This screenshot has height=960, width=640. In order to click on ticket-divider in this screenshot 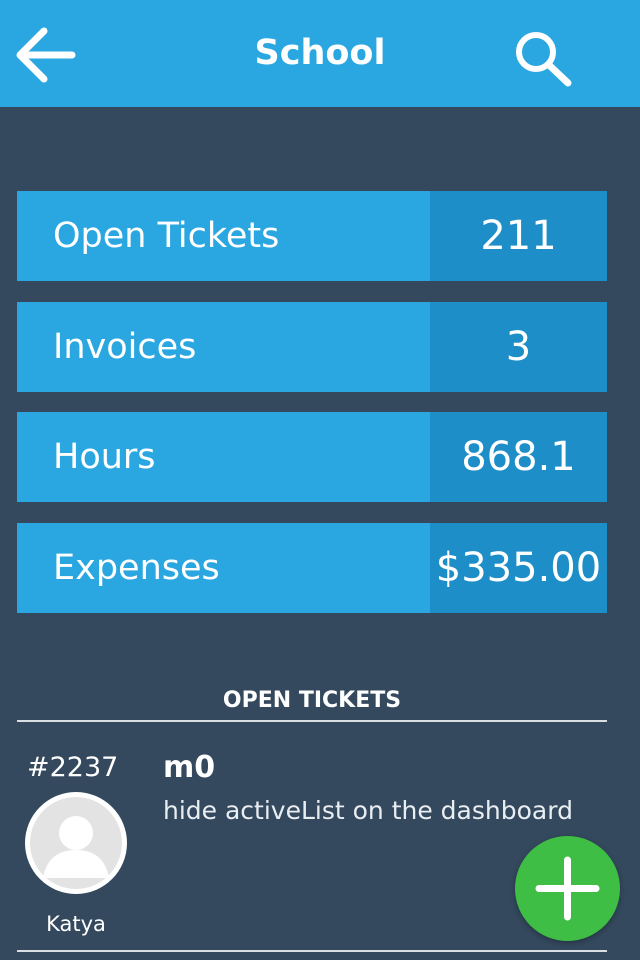, I will do `click(312, 951)`.